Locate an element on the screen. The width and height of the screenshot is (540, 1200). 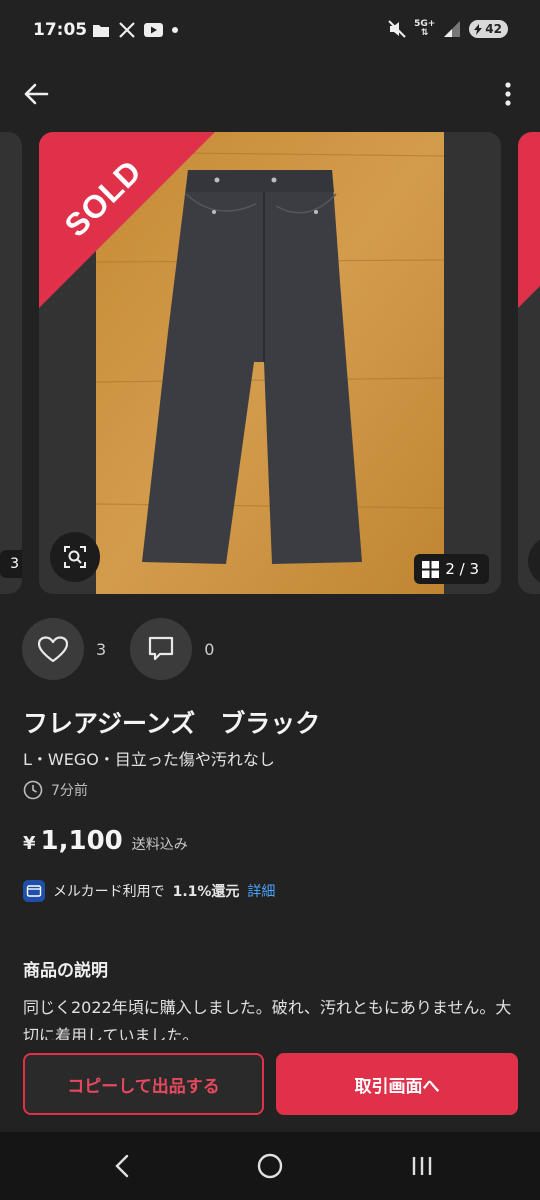
item-title: フレアジーンズ ブラック is located at coordinates (172, 723).